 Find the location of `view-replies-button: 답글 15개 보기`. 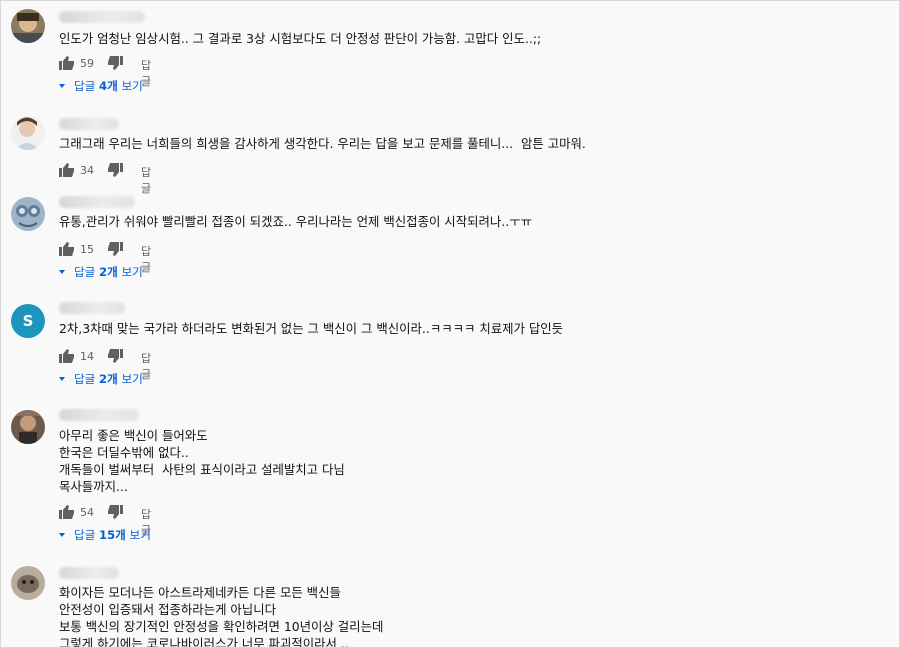

view-replies-button: 답글 15개 보기 is located at coordinates (105, 535).